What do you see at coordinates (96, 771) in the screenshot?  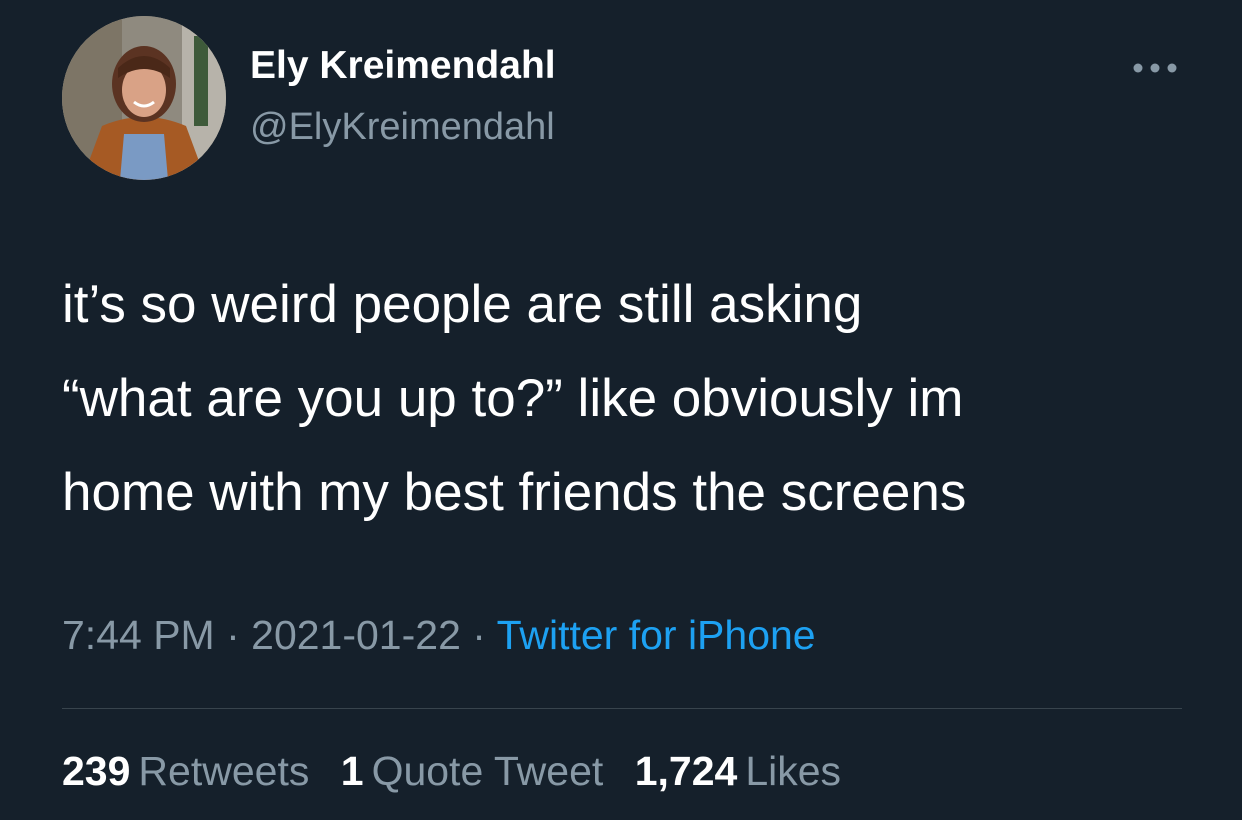 I see `retweets-count: 239` at bounding box center [96, 771].